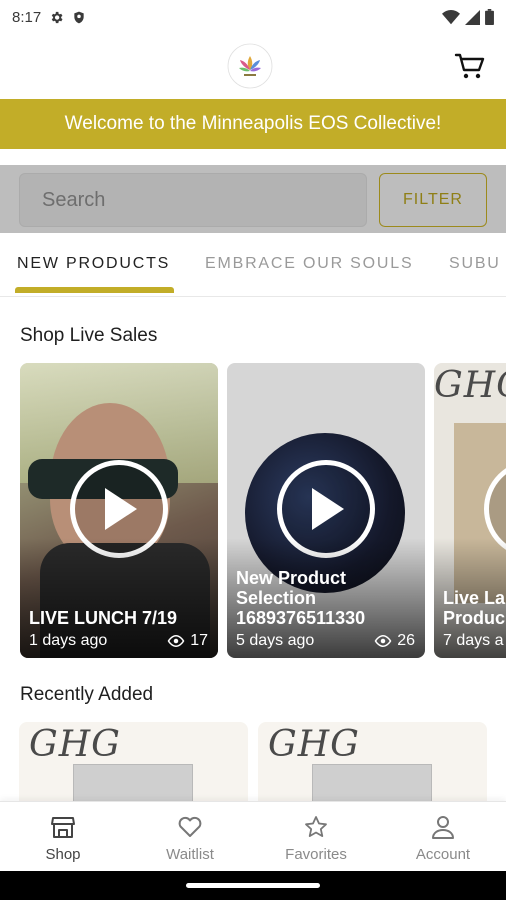 The height and width of the screenshot is (900, 506). Describe the element at coordinates (474, 608) in the screenshot. I see `video-card-title: Live La Produc` at that location.